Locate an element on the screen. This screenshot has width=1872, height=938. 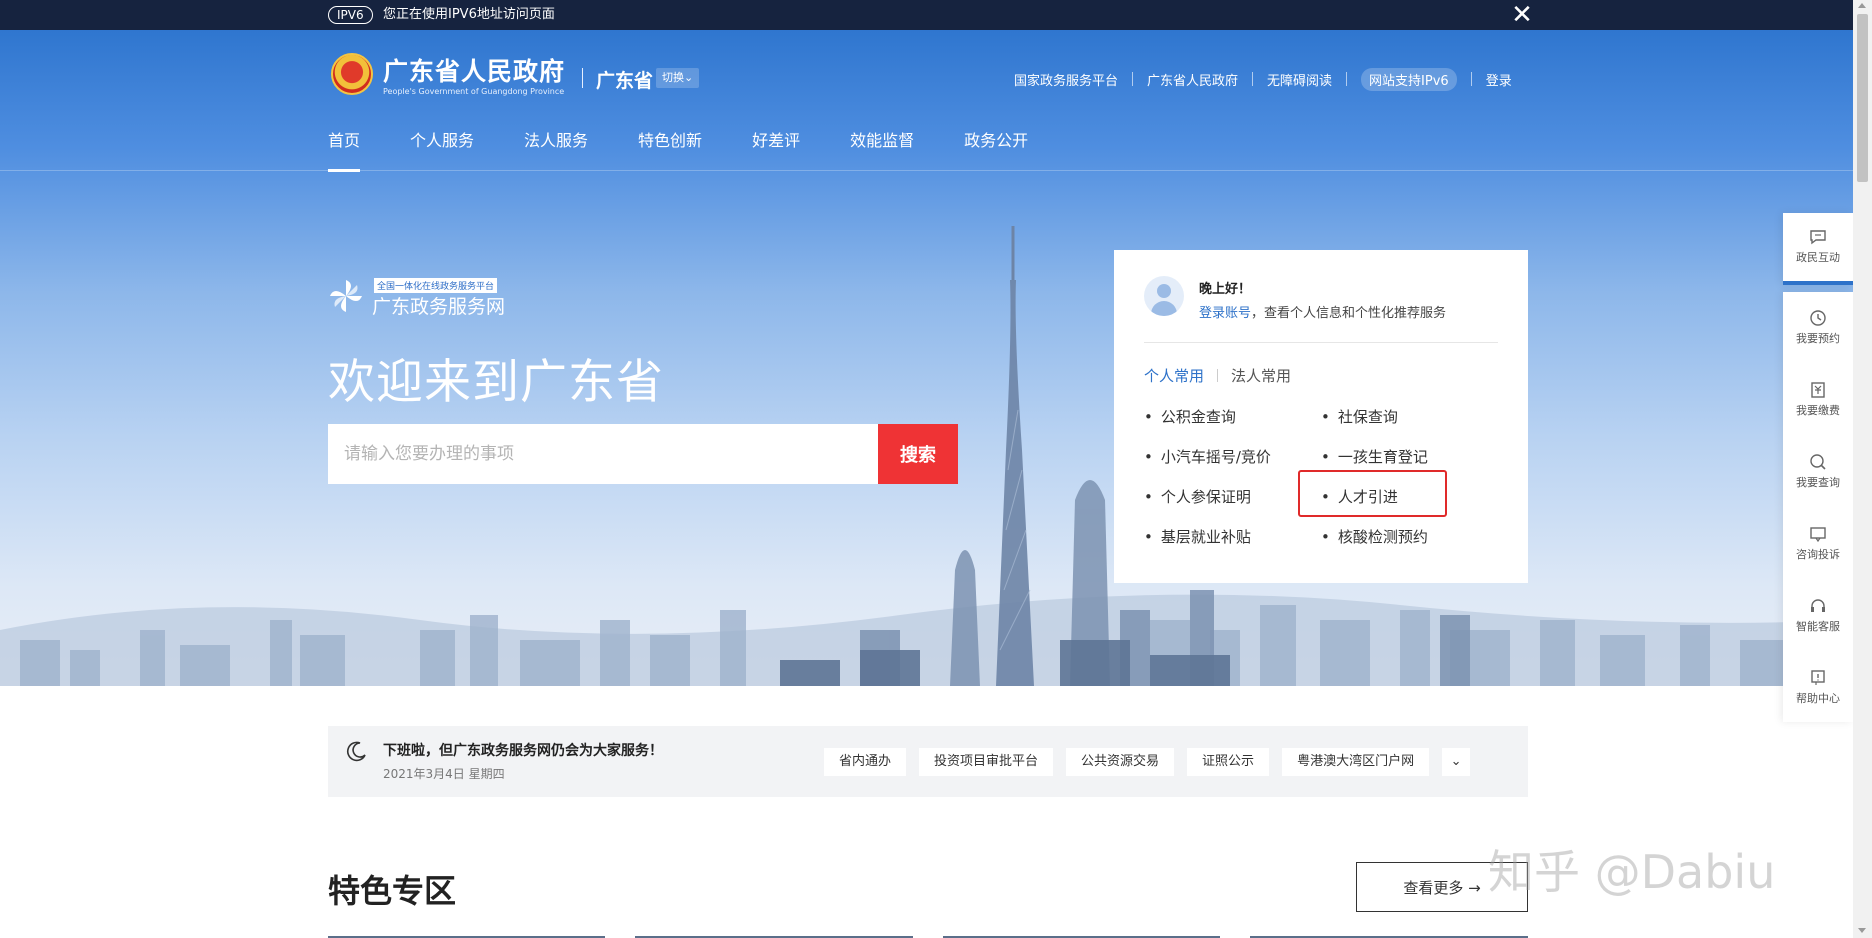
side-item-query: 我要查询 is located at coordinates (1818, 476).